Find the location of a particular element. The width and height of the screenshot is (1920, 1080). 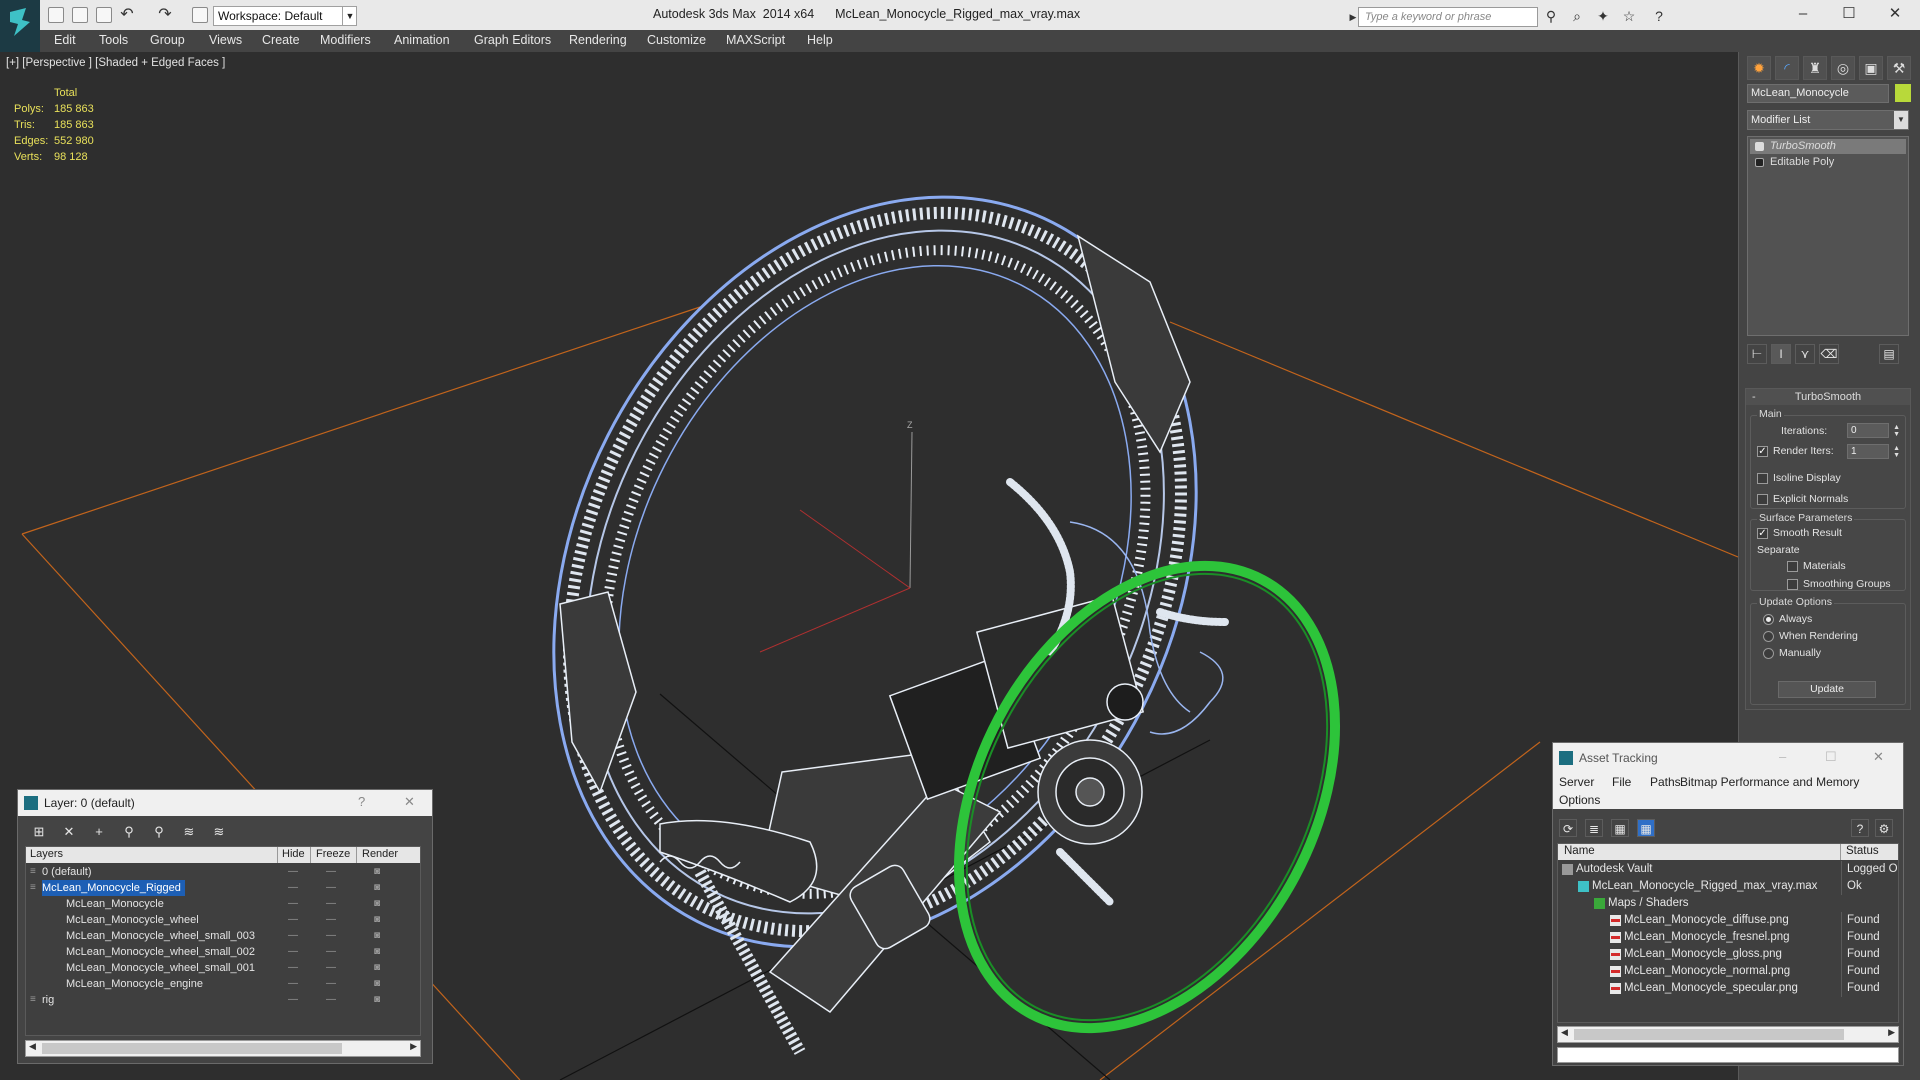

maximize-button: ☐ is located at coordinates (1831, 757).